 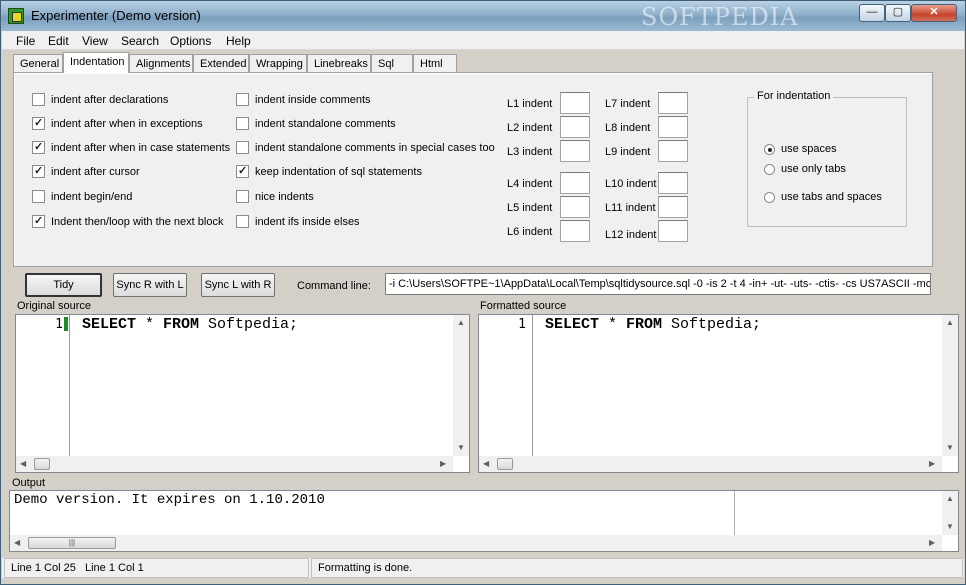 I want to click on menu-view: View, so click(x=95, y=41).